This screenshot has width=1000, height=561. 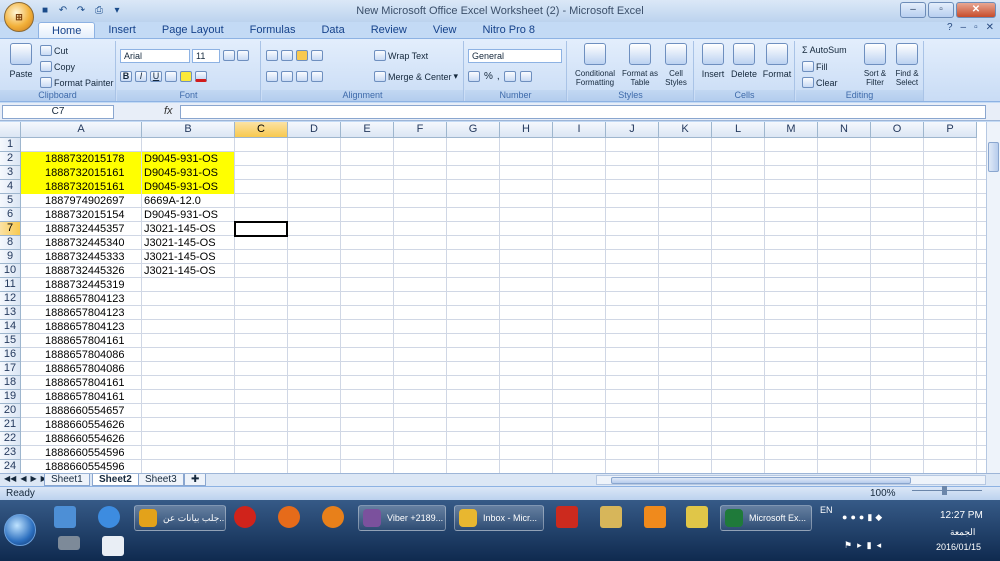 I want to click on cell-b24, so click(x=188, y=466).